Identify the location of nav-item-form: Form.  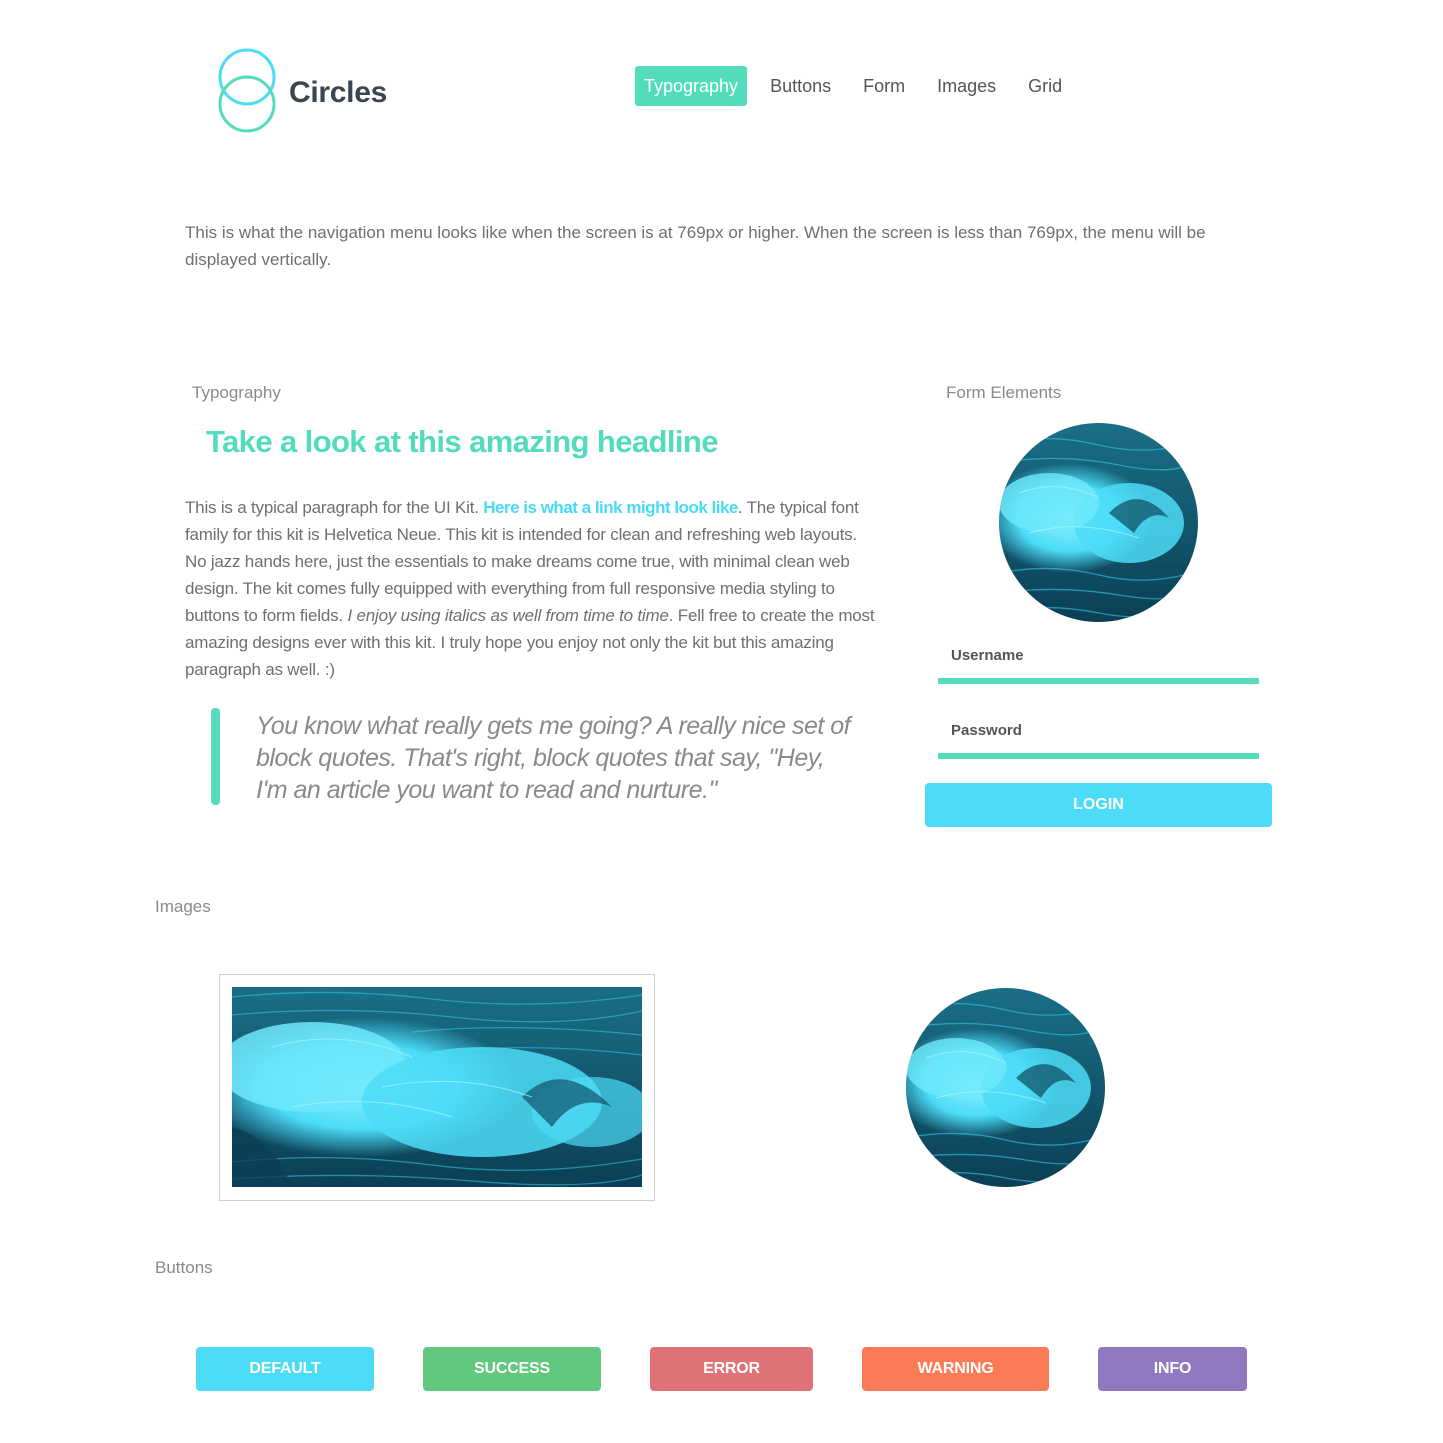
(884, 86).